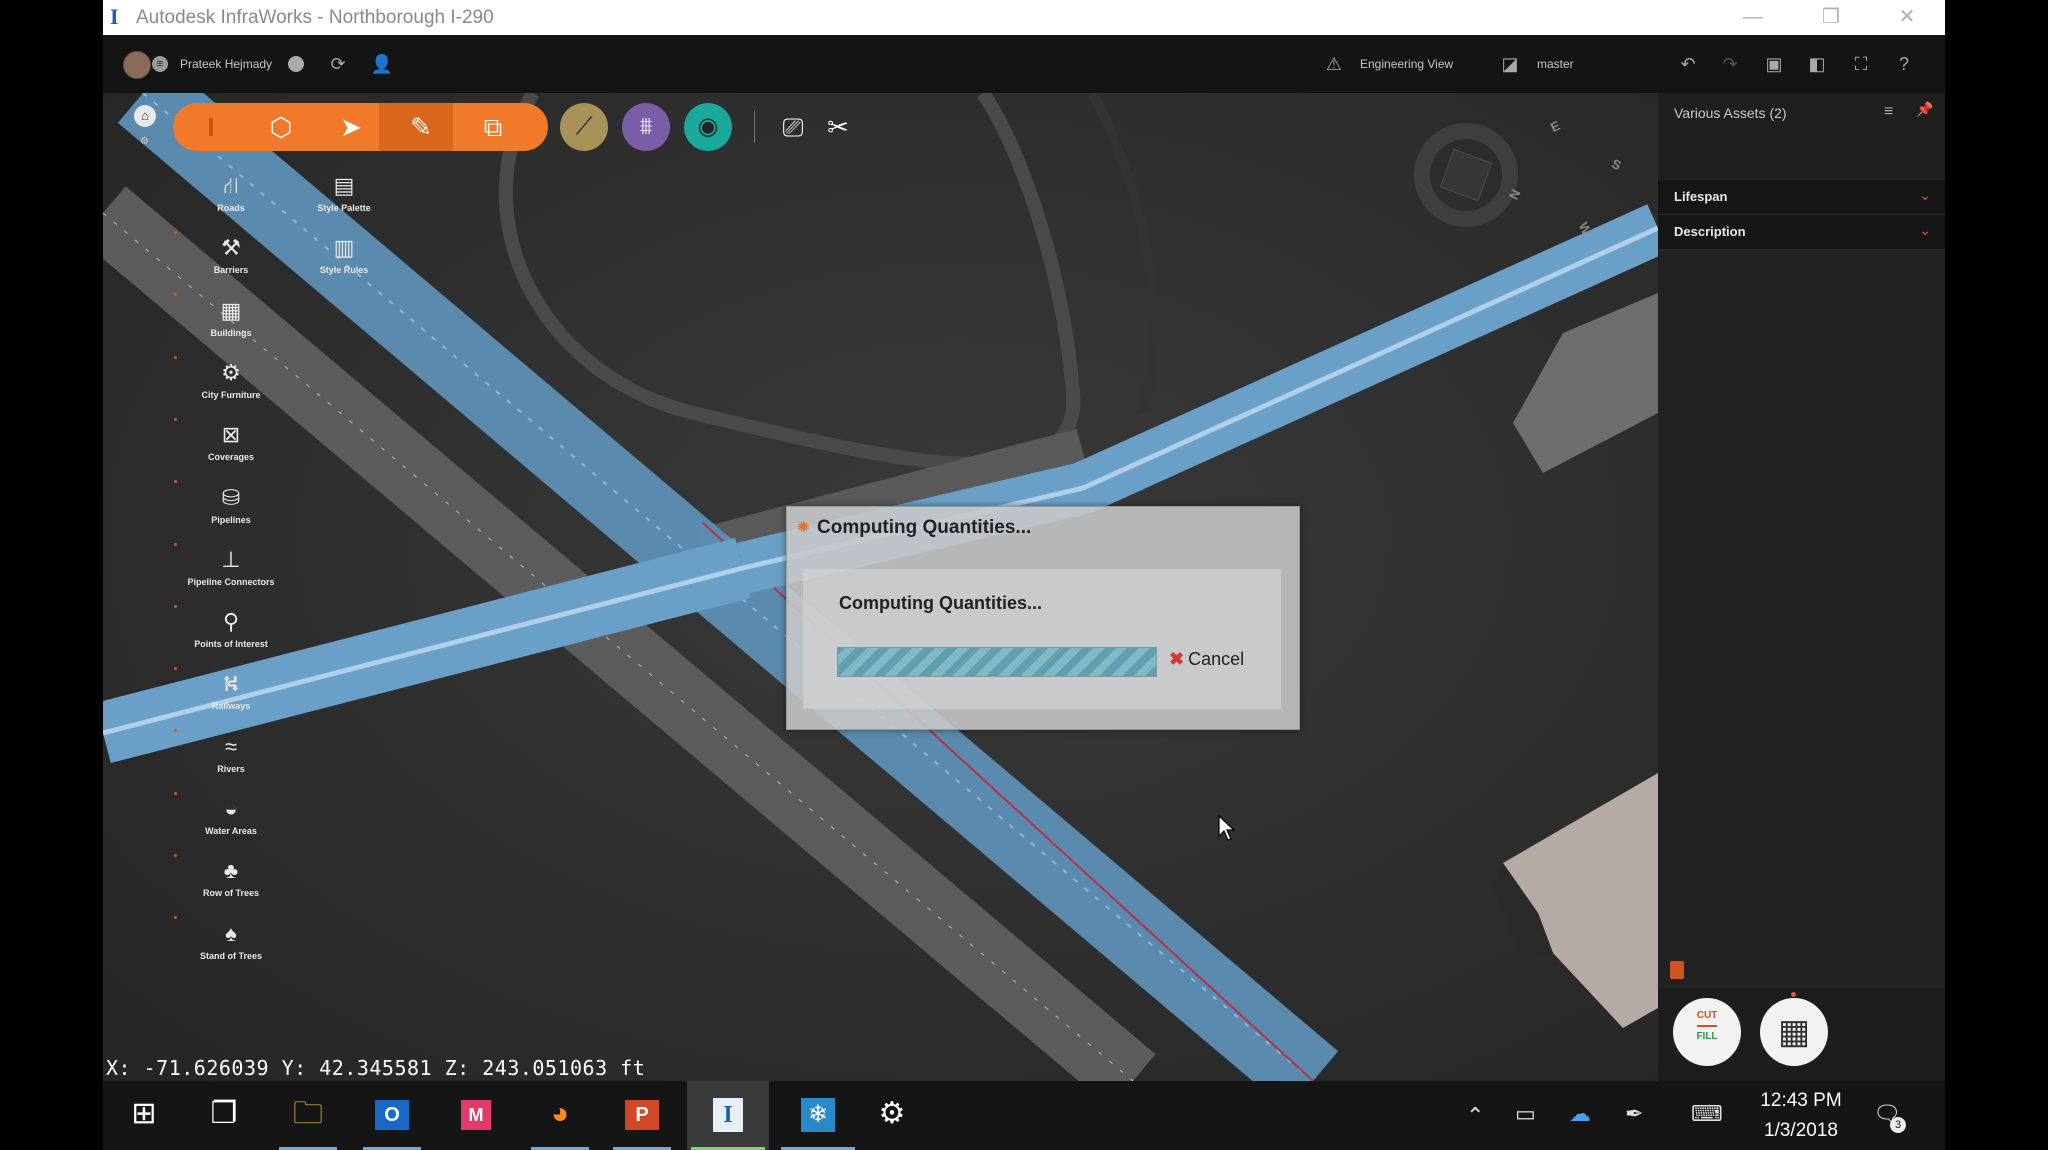 The height and width of the screenshot is (1150, 2048). What do you see at coordinates (231, 761) in the screenshot?
I see `palette-item-rivers: ≈ Rivers` at bounding box center [231, 761].